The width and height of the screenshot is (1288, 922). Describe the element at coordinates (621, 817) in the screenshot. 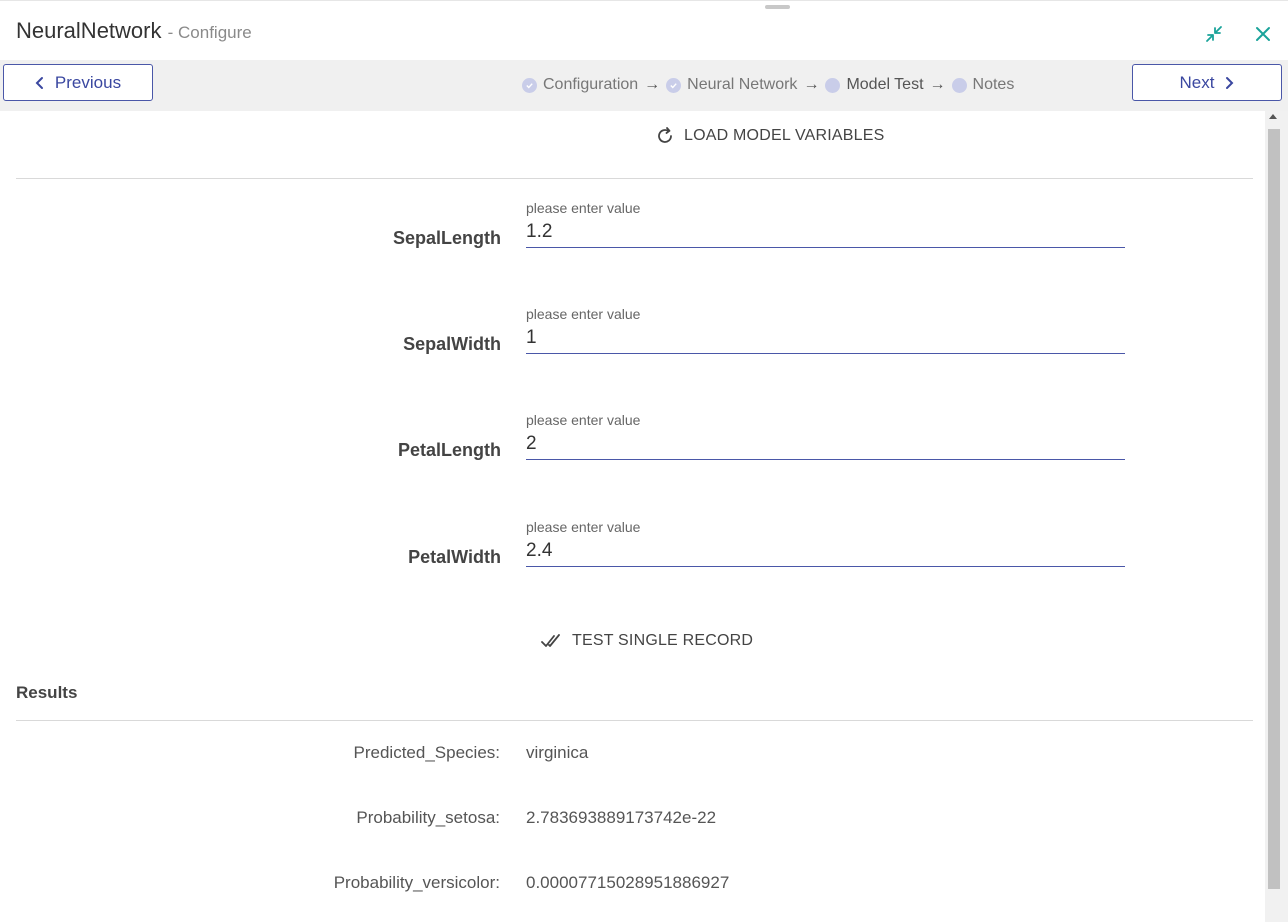

I see `result-value: 2.783693889173742e-22` at that location.